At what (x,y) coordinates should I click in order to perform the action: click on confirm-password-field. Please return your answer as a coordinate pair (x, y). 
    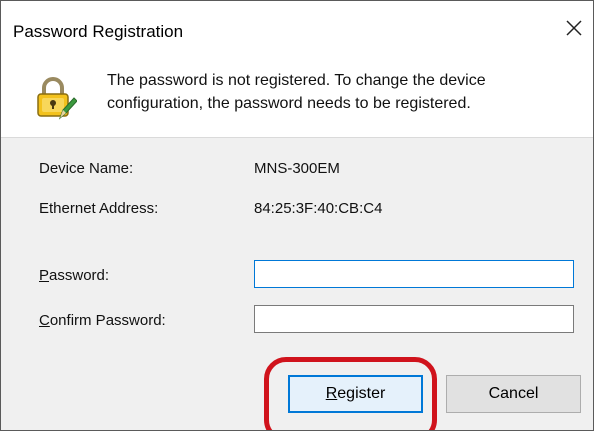
    Looking at the image, I should click on (414, 319).